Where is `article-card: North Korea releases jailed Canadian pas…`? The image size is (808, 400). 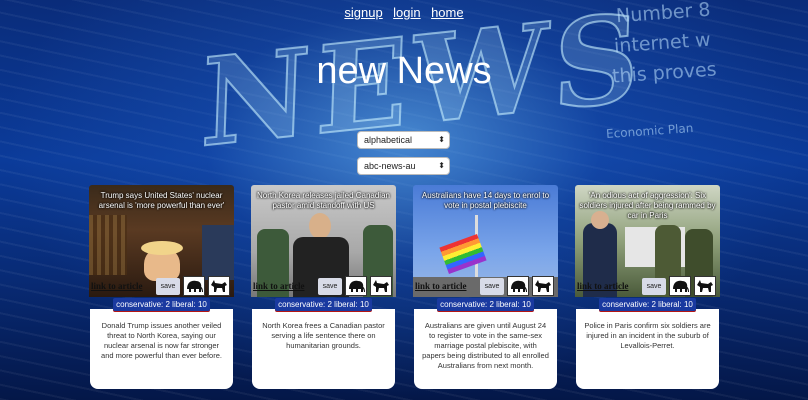
article-card: North Korea releases jailed Canadian pas… is located at coordinates (323, 287).